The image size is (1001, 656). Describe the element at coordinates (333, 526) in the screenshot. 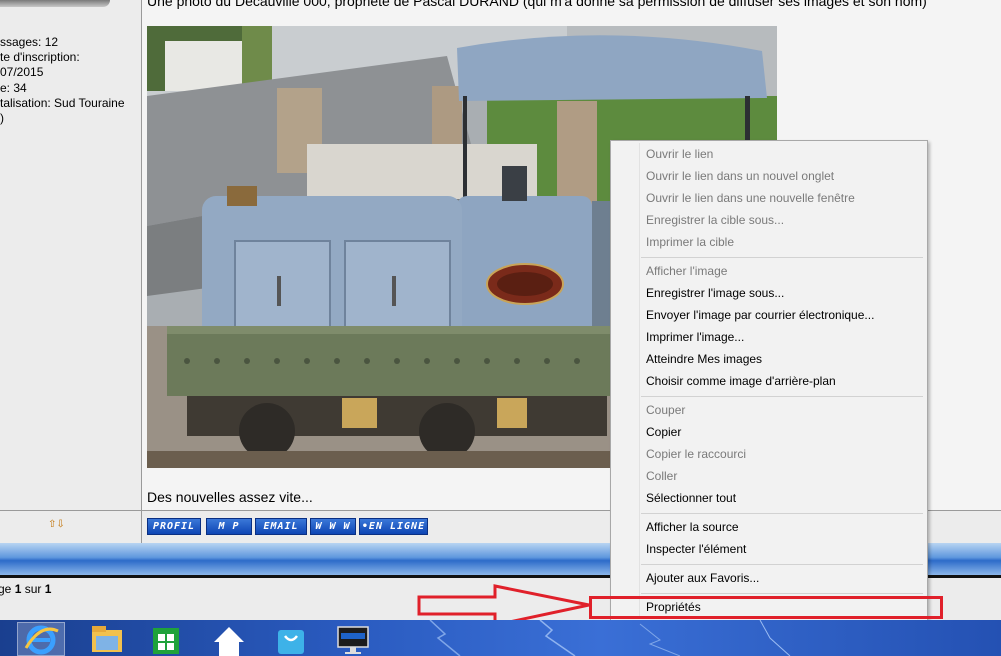

I see `website-button: W W W` at that location.